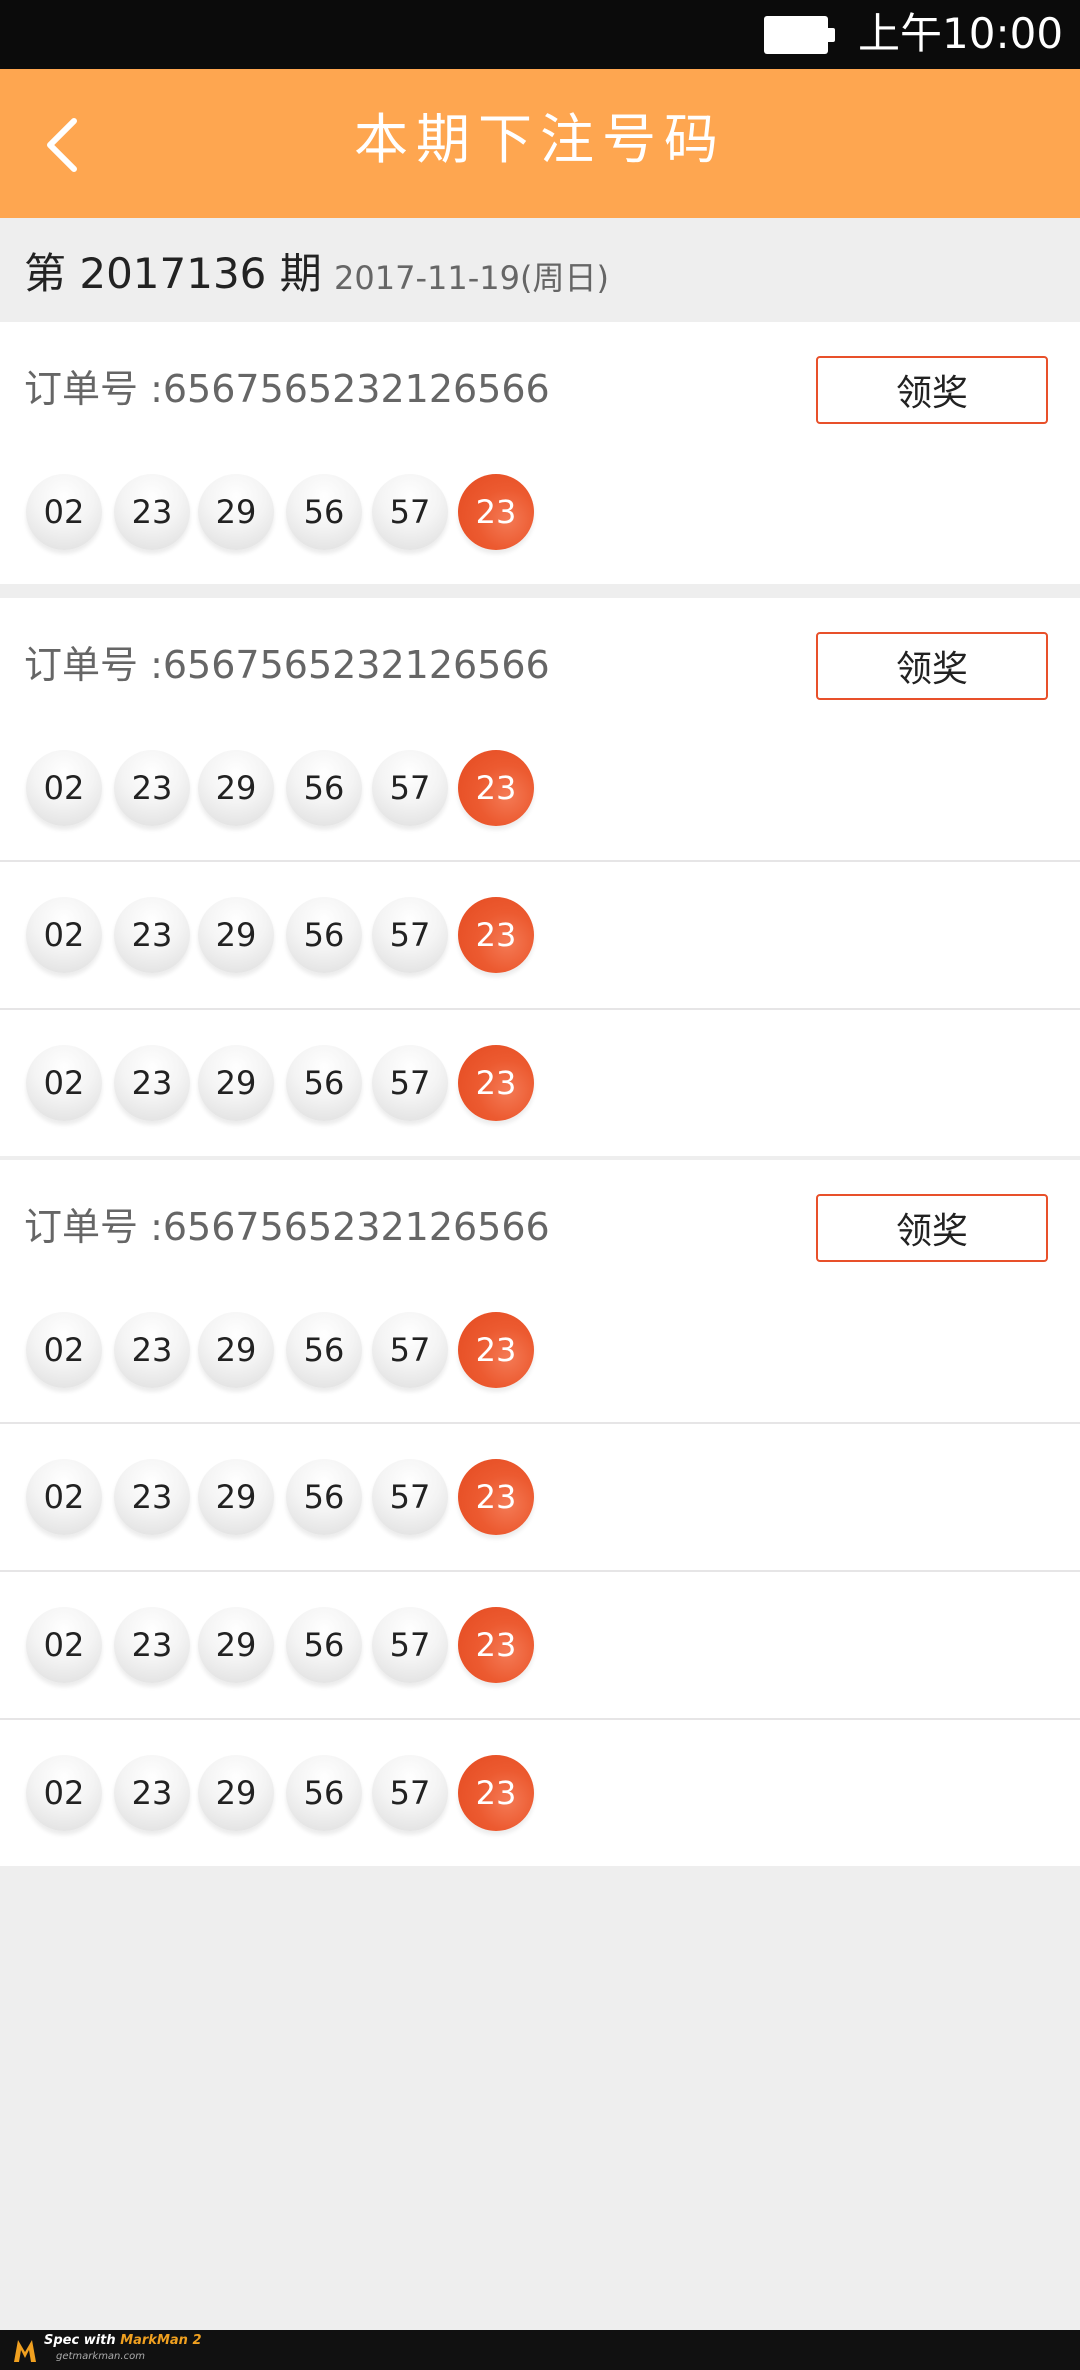  I want to click on battery-full-icon, so click(799, 35).